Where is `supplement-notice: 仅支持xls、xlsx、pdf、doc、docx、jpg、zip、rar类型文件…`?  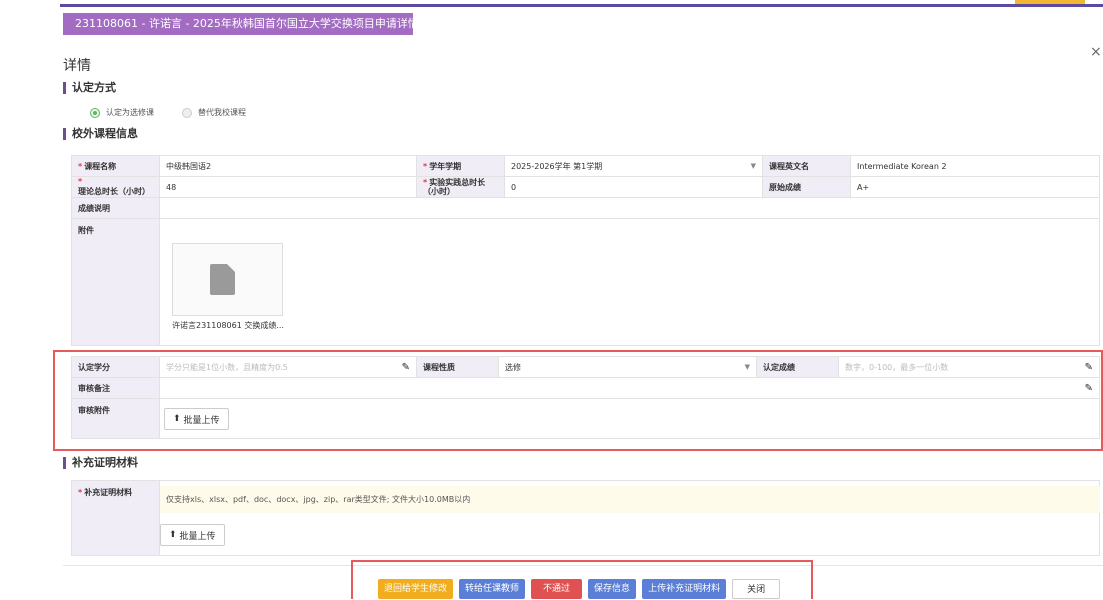 supplement-notice: 仅支持xls、xlsx、pdf、doc、docx、jpg、zip、rar类型文件… is located at coordinates (630, 499).